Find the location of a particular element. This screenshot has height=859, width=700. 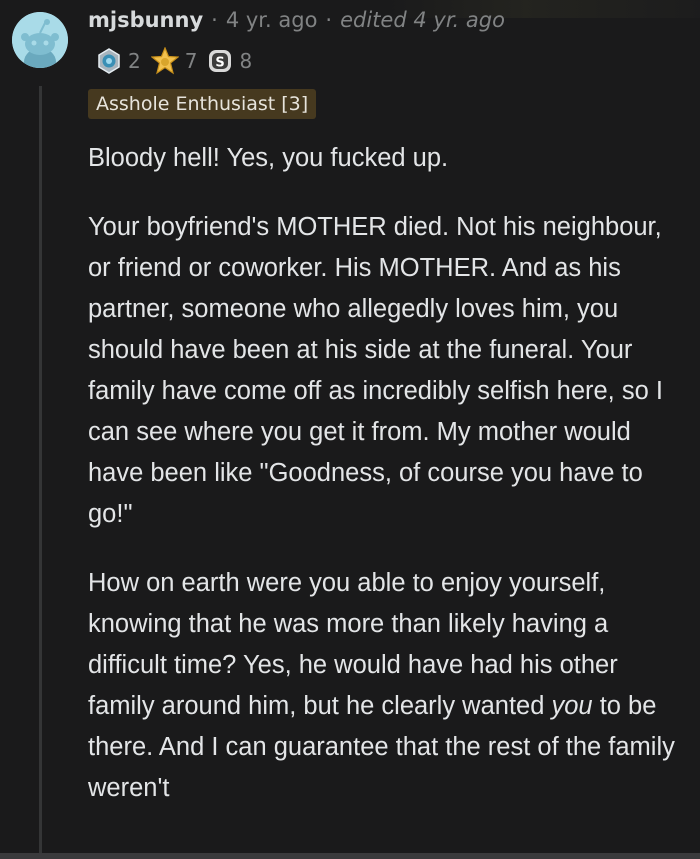

bottom-divider is located at coordinates (350, 856).